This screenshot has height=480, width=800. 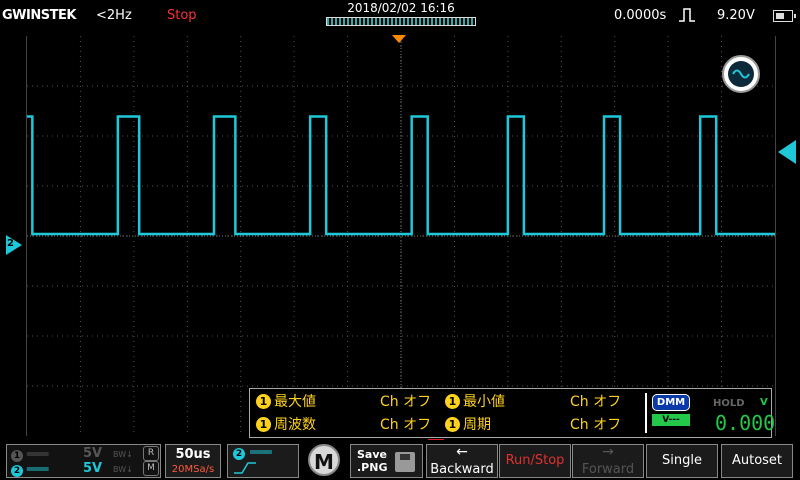 I want to click on save-png-button: Save .PNG, so click(x=386, y=461).